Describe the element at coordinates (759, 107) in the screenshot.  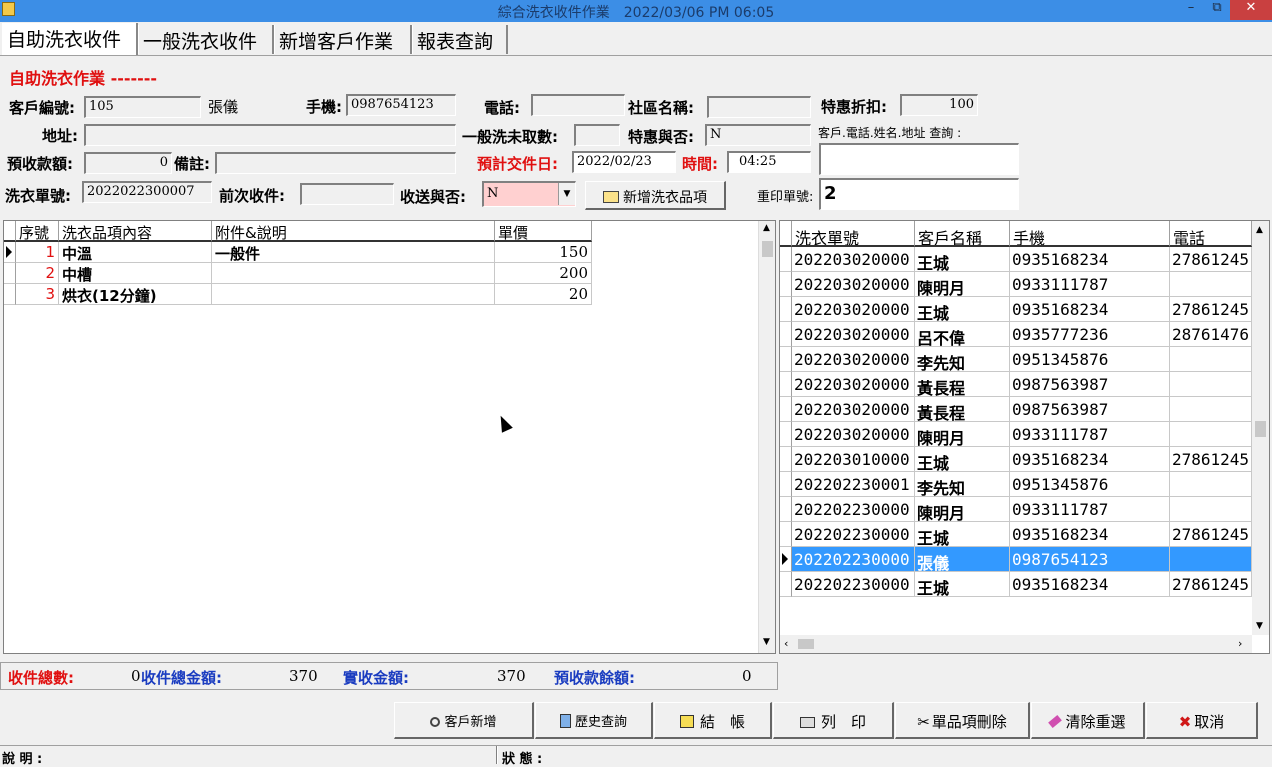
I see `community-field` at that location.